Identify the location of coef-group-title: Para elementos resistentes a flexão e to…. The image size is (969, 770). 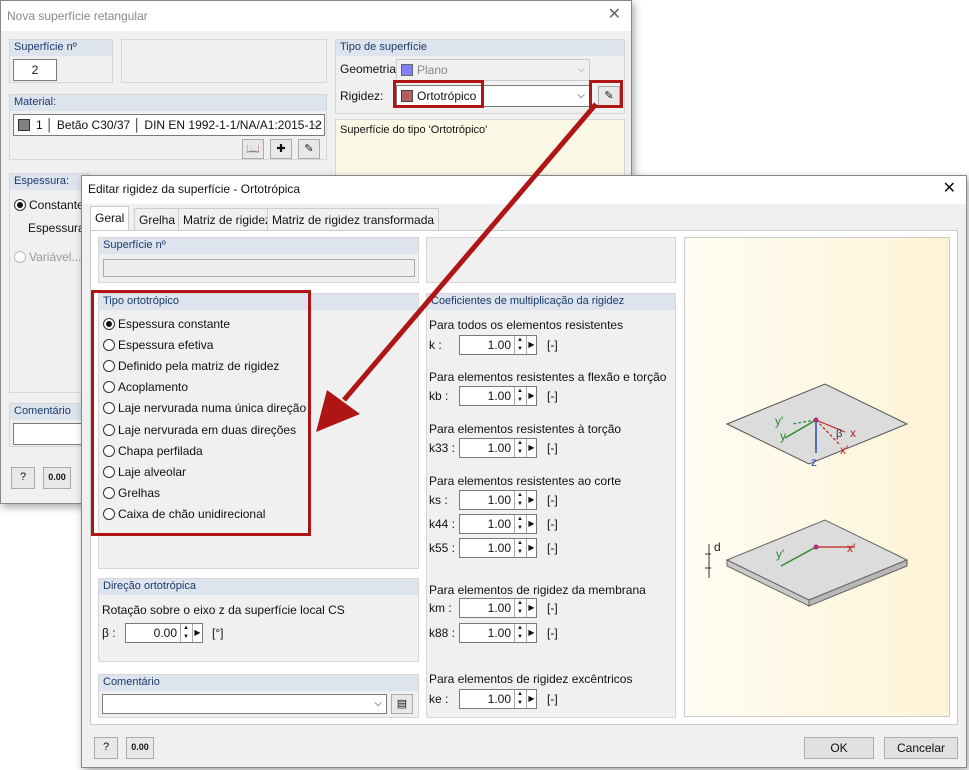
(548, 377).